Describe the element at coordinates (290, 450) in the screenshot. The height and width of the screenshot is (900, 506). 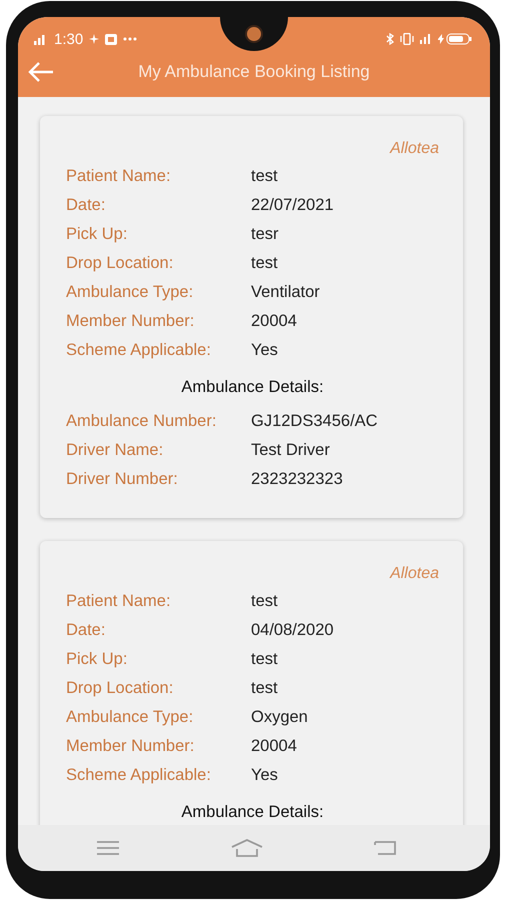
I see `field-value: Test Driver` at that location.